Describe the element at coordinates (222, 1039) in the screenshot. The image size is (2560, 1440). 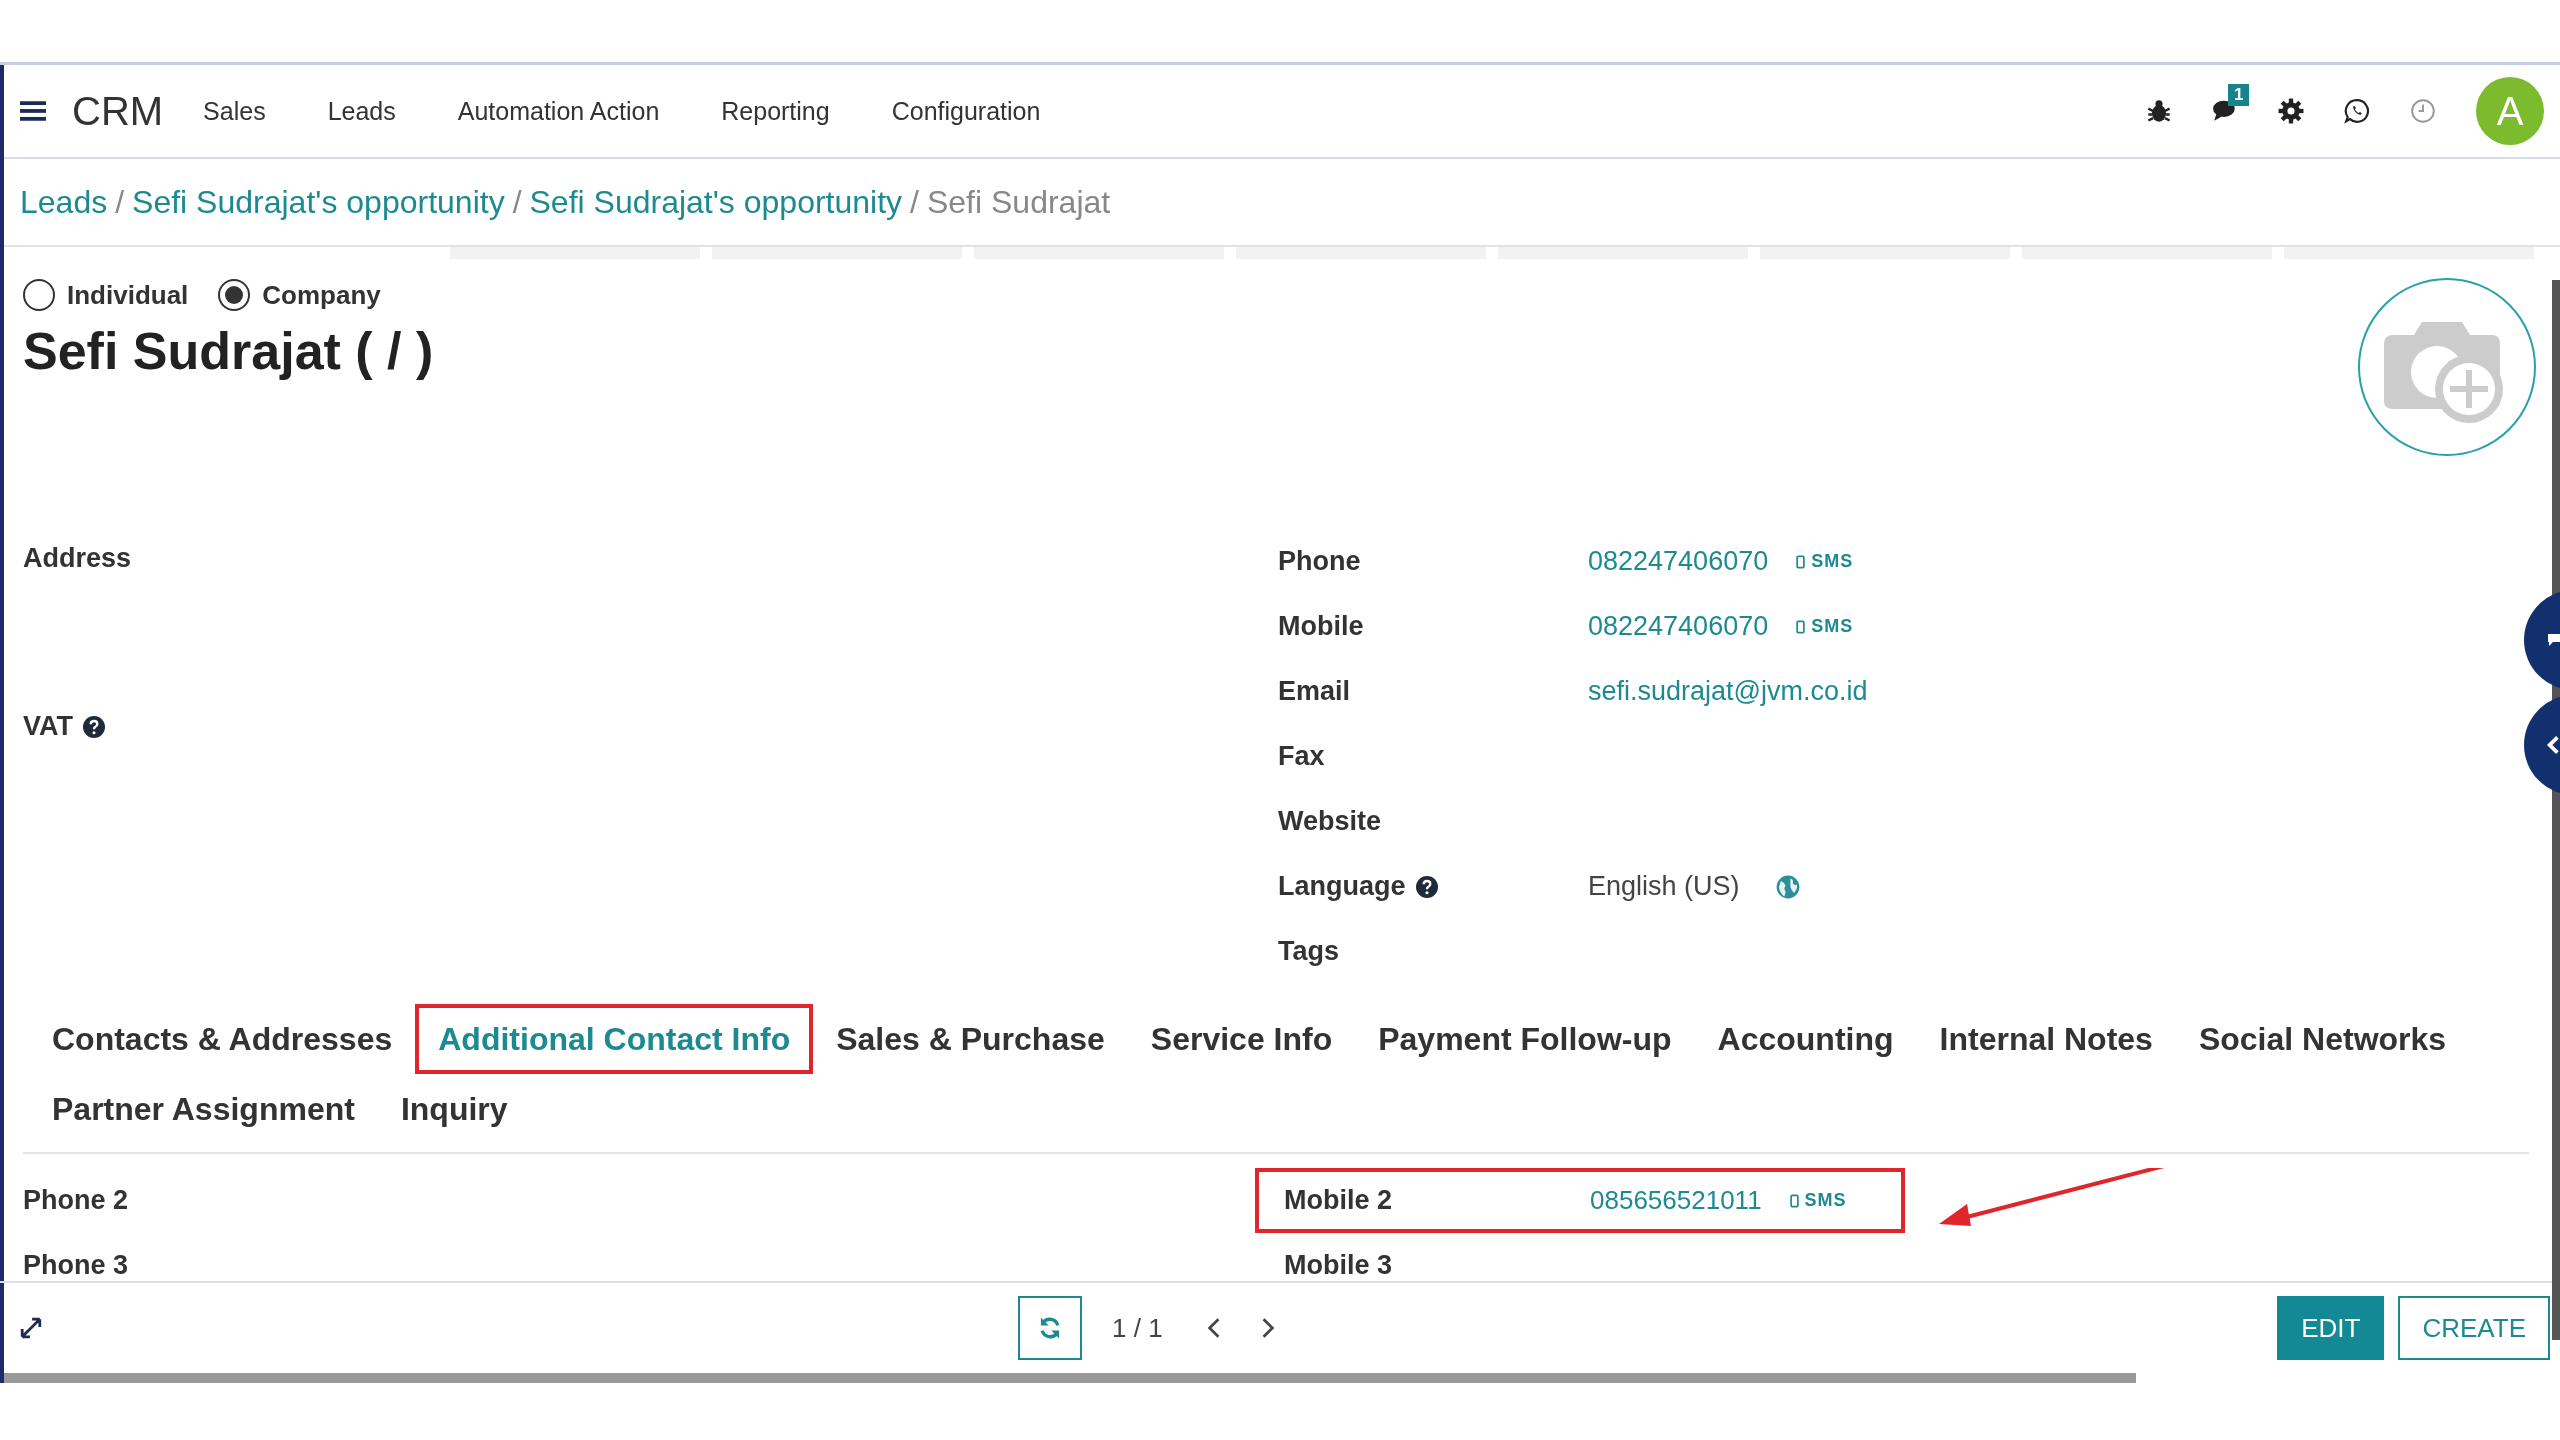
I see `tab: Contacts & Addresses` at that location.